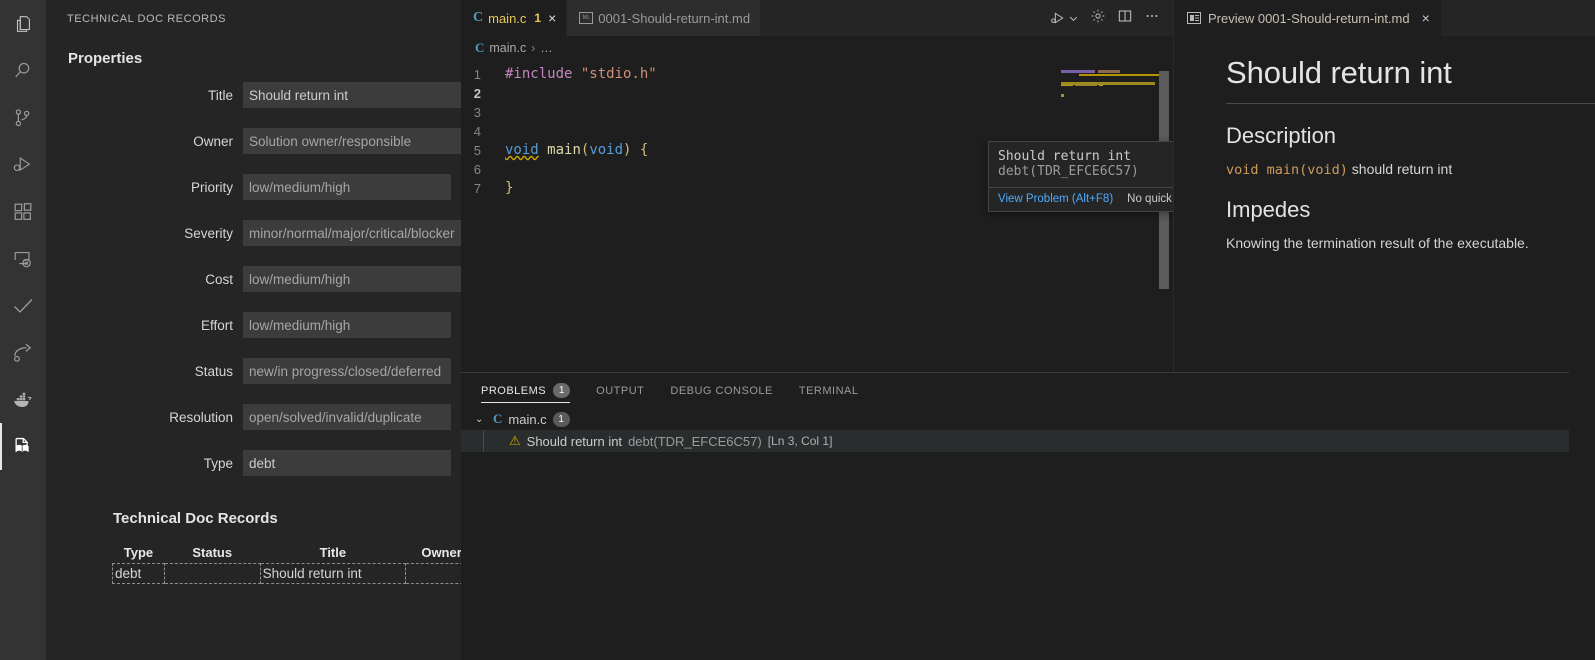  Describe the element at coordinates (561, 419) in the screenshot. I see `problems-file-count: 1` at that location.